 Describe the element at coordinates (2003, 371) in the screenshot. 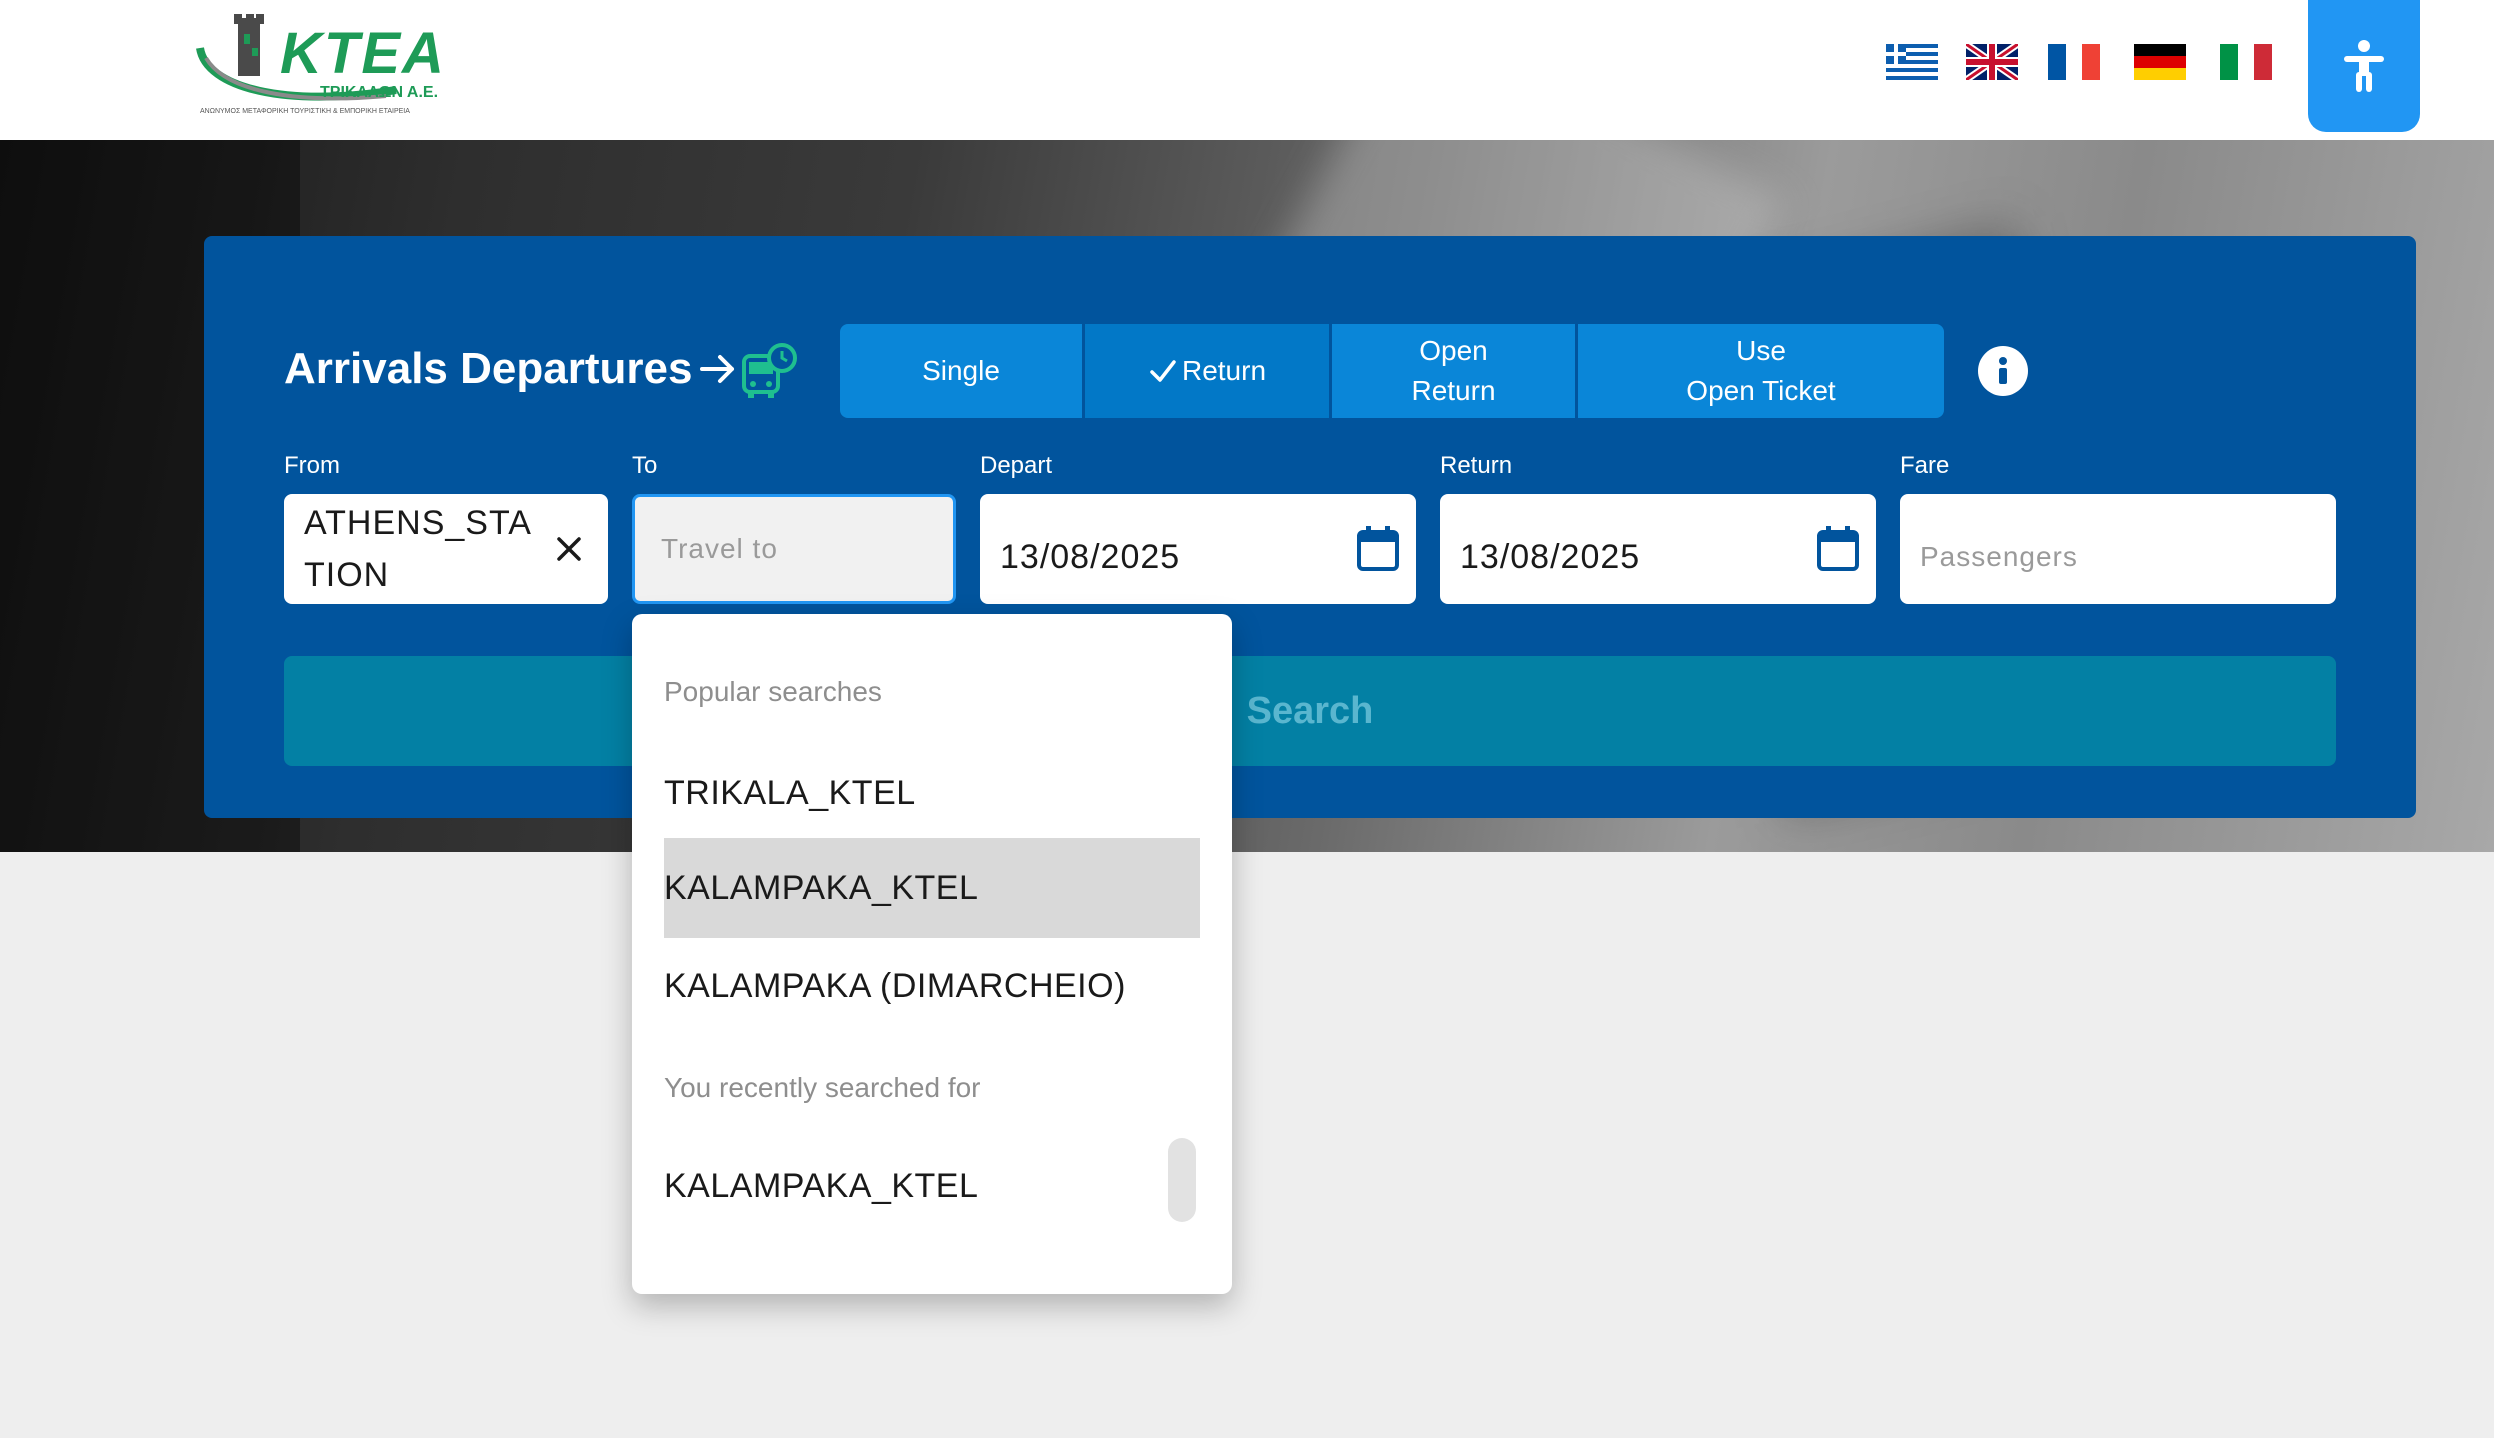

I see `info-icon` at that location.